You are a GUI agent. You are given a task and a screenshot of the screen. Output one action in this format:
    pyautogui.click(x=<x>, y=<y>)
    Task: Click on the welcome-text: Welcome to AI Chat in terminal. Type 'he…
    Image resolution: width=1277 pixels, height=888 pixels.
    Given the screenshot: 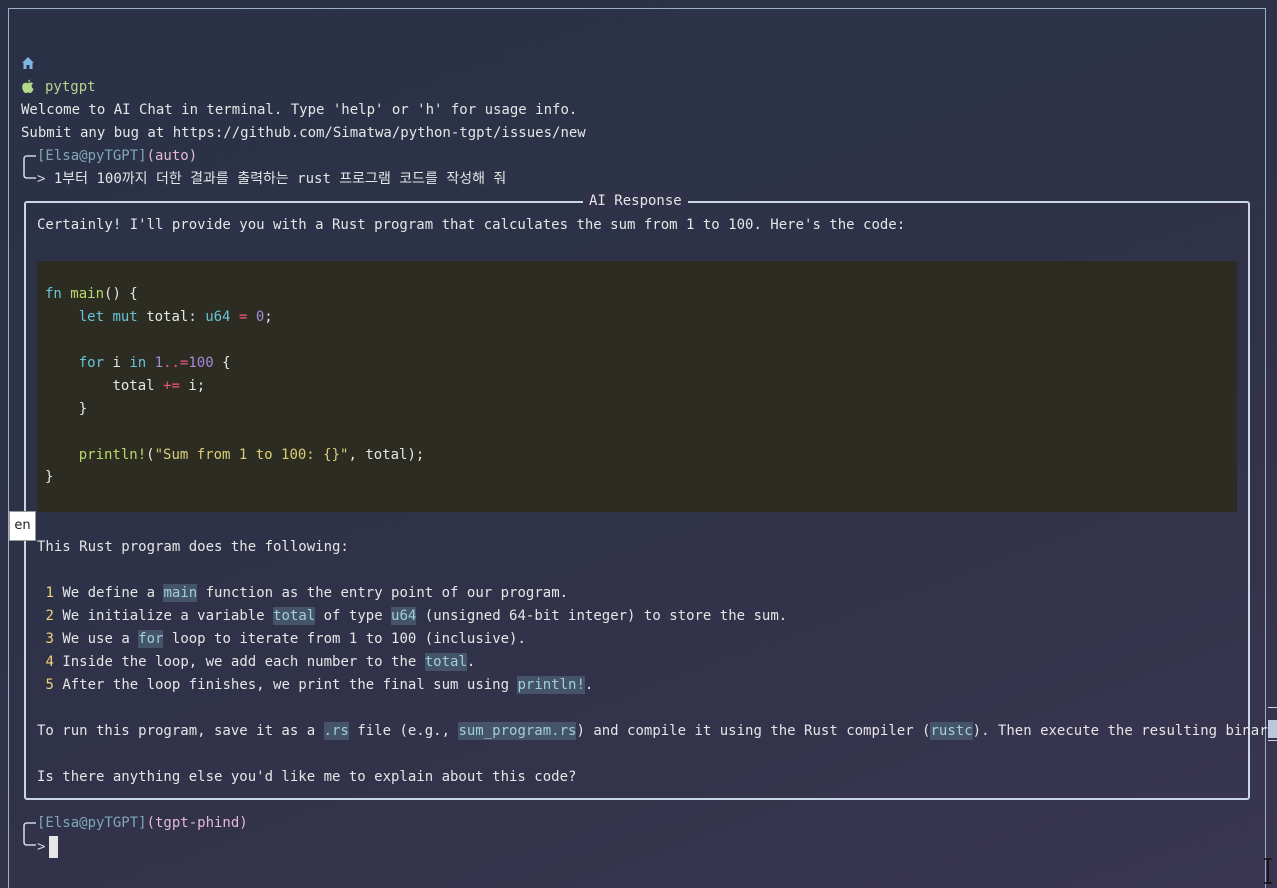 What is the action you would take?
    pyautogui.click(x=299, y=110)
    